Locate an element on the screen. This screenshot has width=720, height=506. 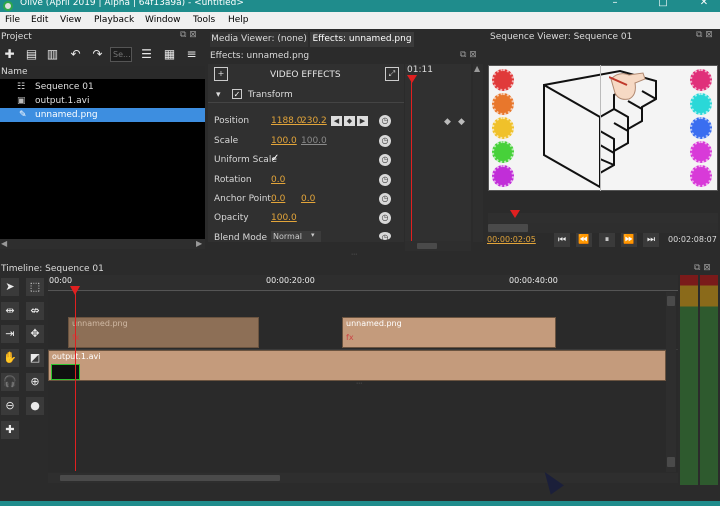
project-item-image: ✎ unnamed.png is located at coordinates (102, 115).